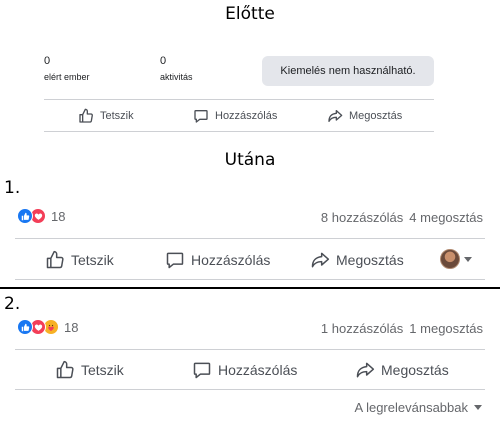 The height and width of the screenshot is (430, 500). I want to click on comment-sort-dropdown: A legrelevánsabbak, so click(418, 407).